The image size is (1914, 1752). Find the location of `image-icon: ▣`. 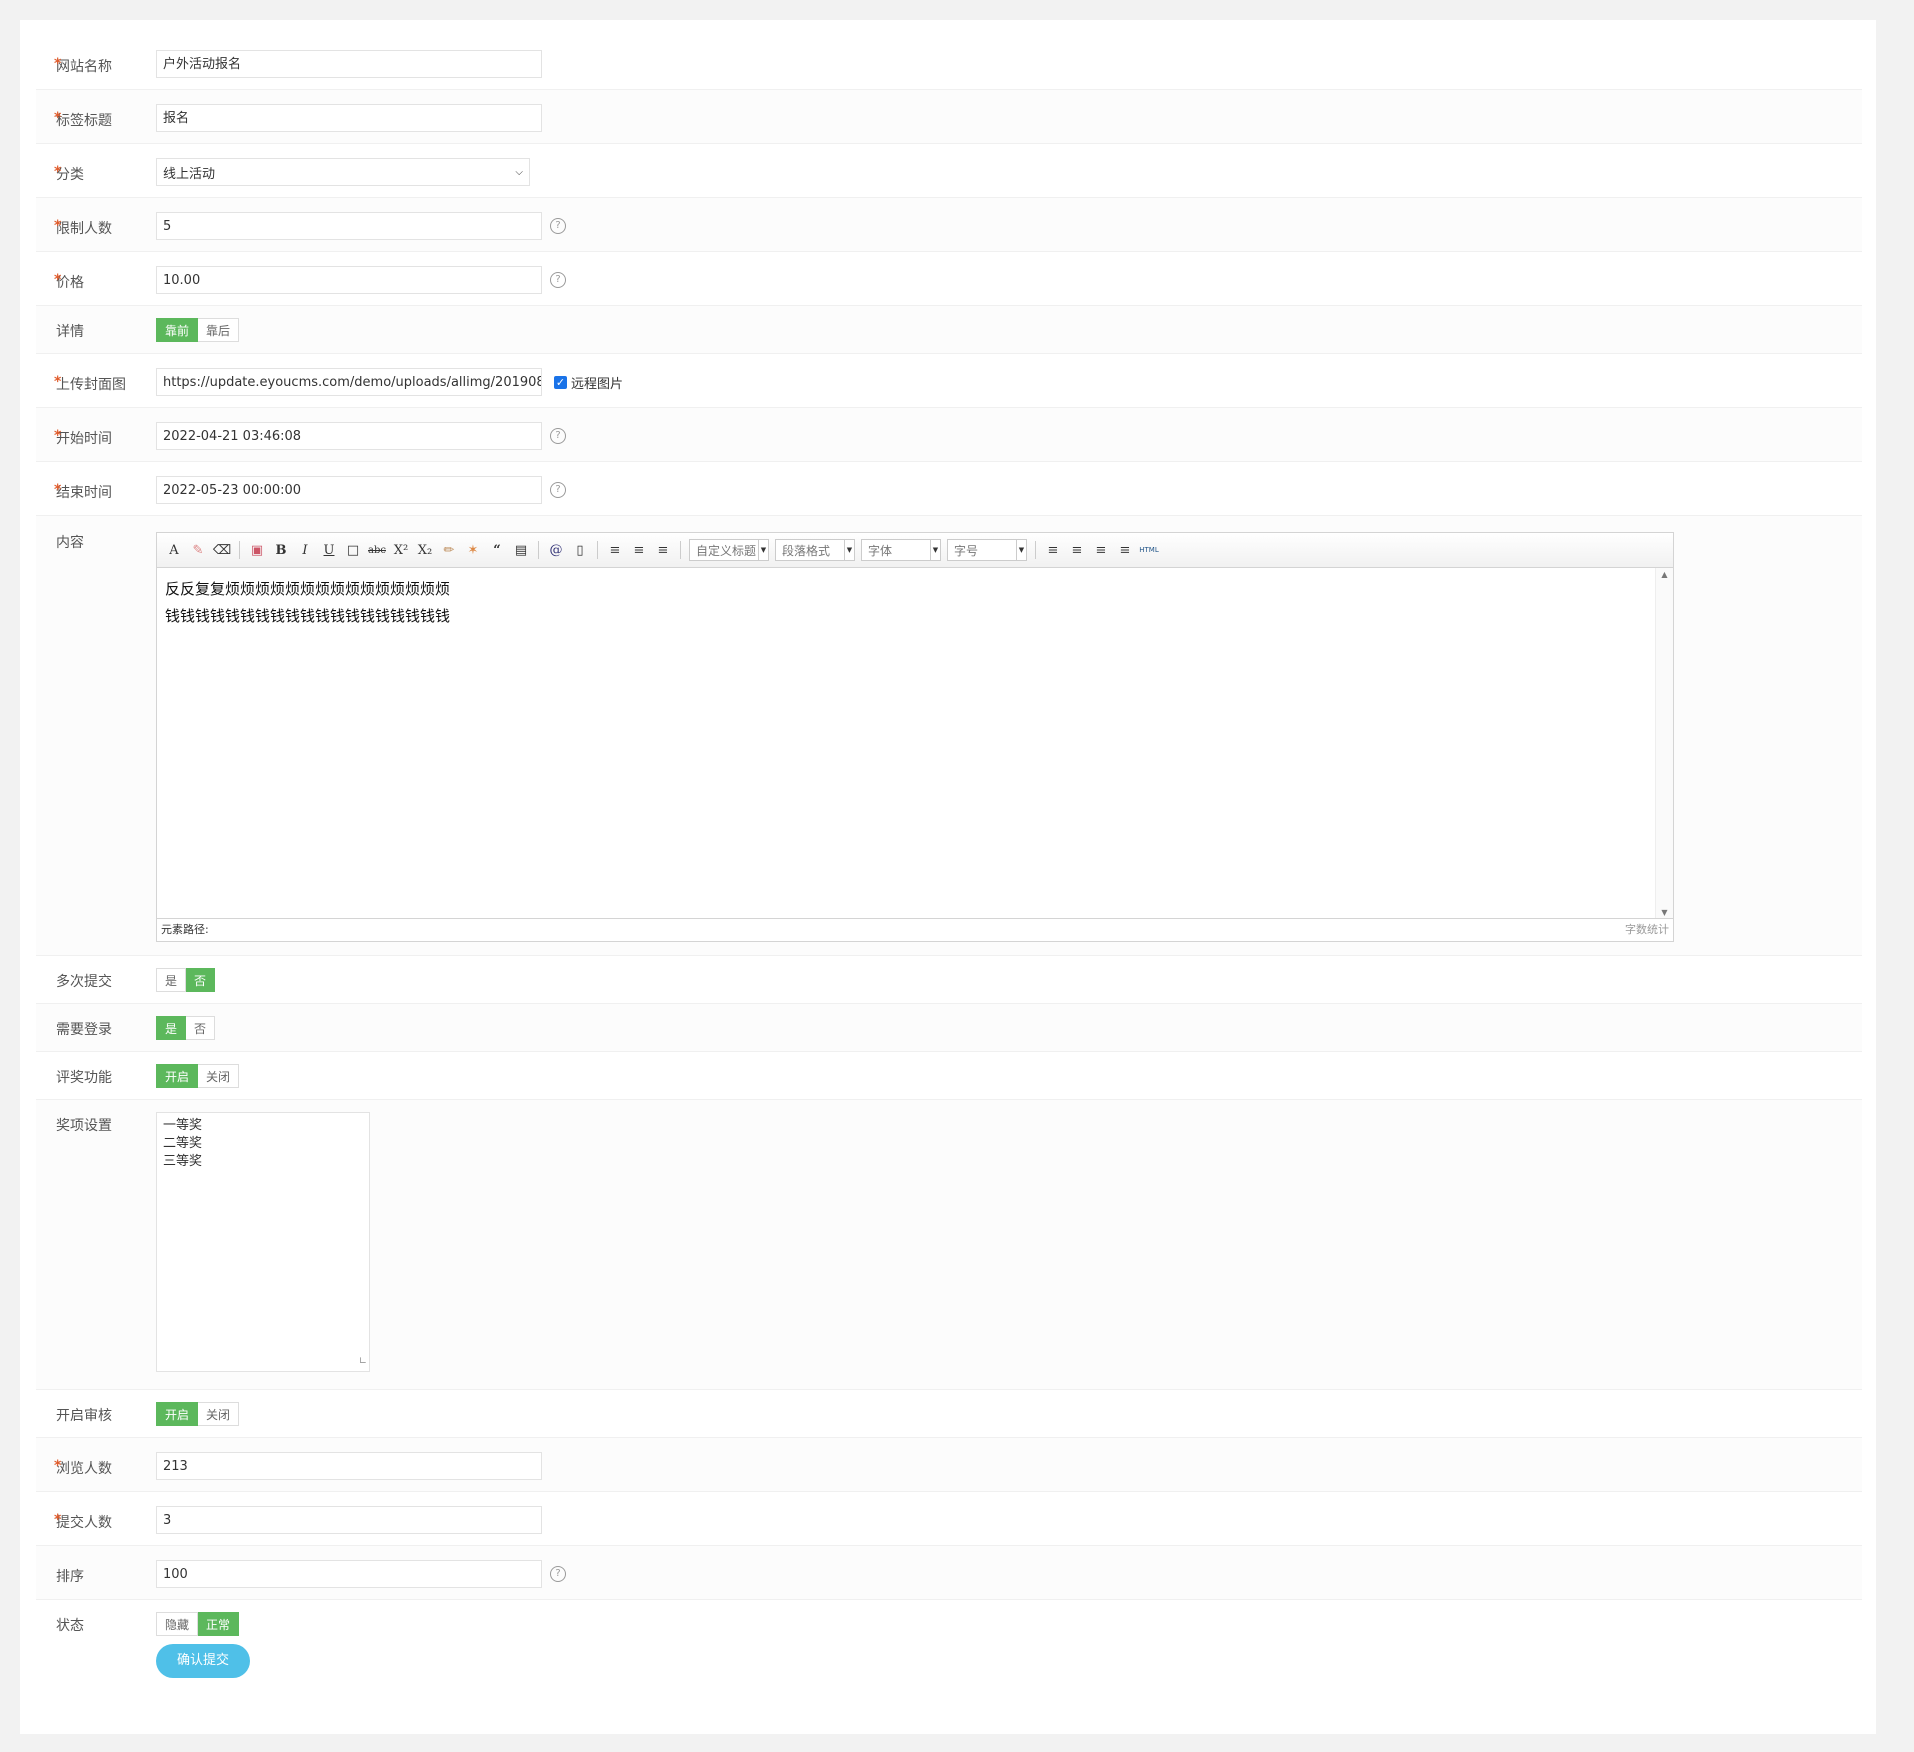

image-icon: ▣ is located at coordinates (257, 550).